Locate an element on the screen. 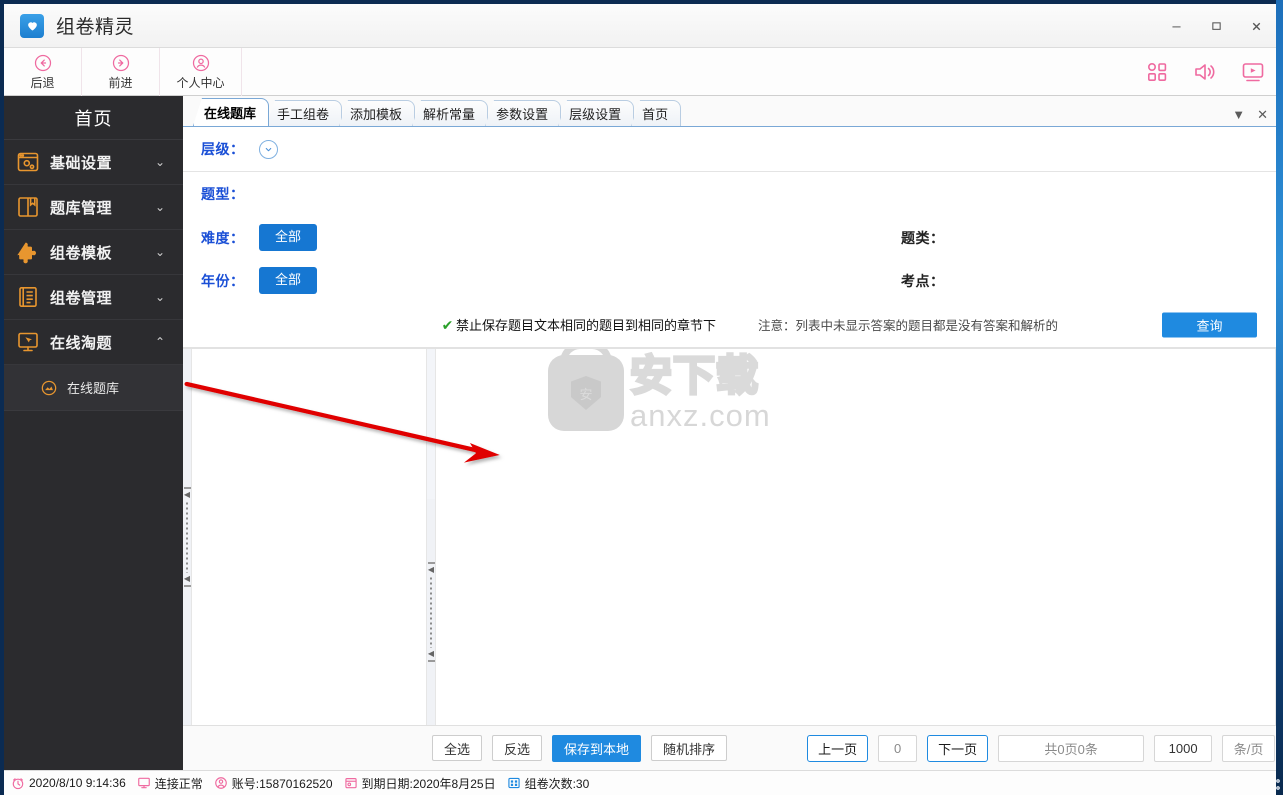  filter-label-level: 层级： is located at coordinates (223, 149).